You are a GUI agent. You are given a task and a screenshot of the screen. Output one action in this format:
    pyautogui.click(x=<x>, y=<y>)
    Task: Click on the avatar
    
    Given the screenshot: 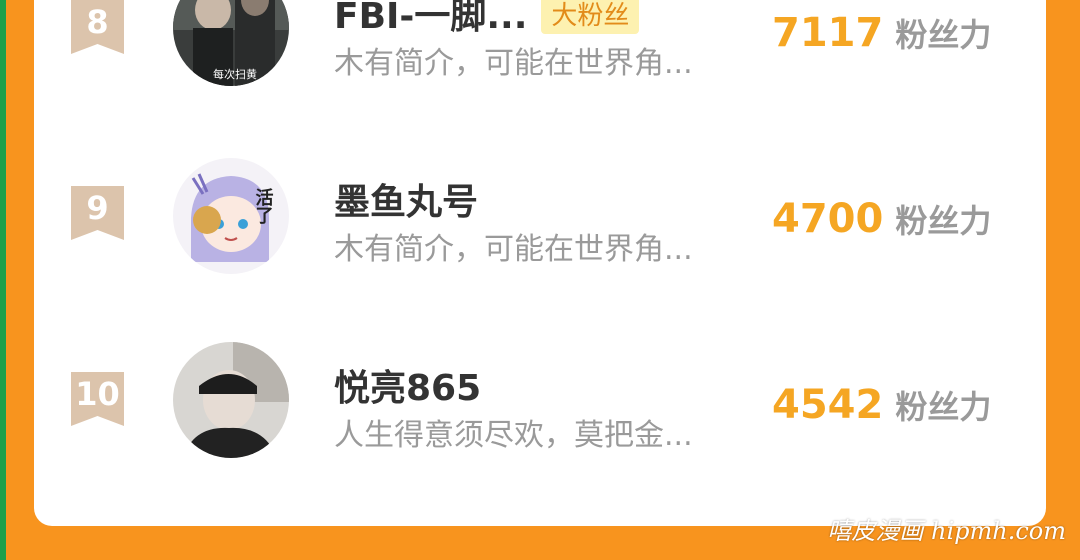 What is the action you would take?
    pyautogui.click(x=231, y=400)
    